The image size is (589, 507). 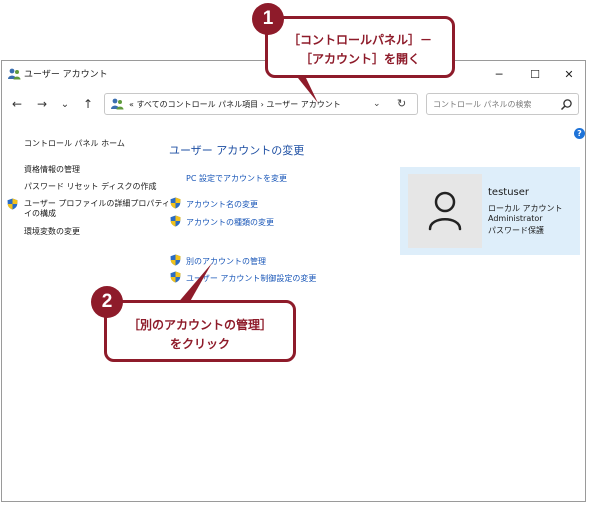 I want to click on callout-1: ［コントロールパネル］－ ［アカウント］を開く, so click(x=360, y=47).